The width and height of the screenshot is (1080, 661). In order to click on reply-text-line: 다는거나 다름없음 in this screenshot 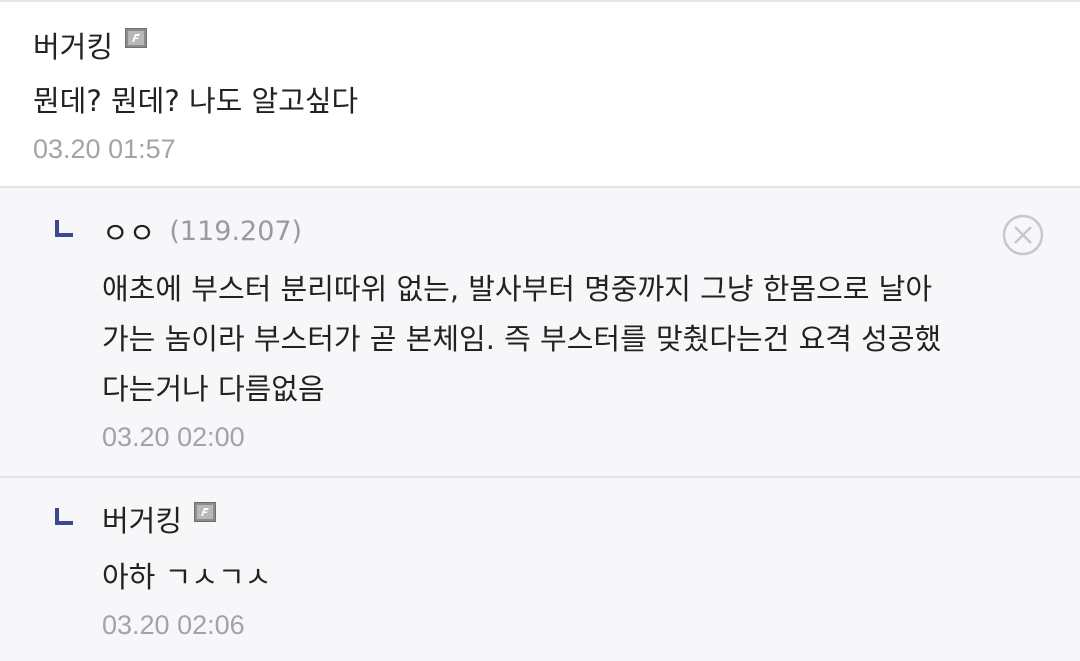, I will do `click(213, 389)`.